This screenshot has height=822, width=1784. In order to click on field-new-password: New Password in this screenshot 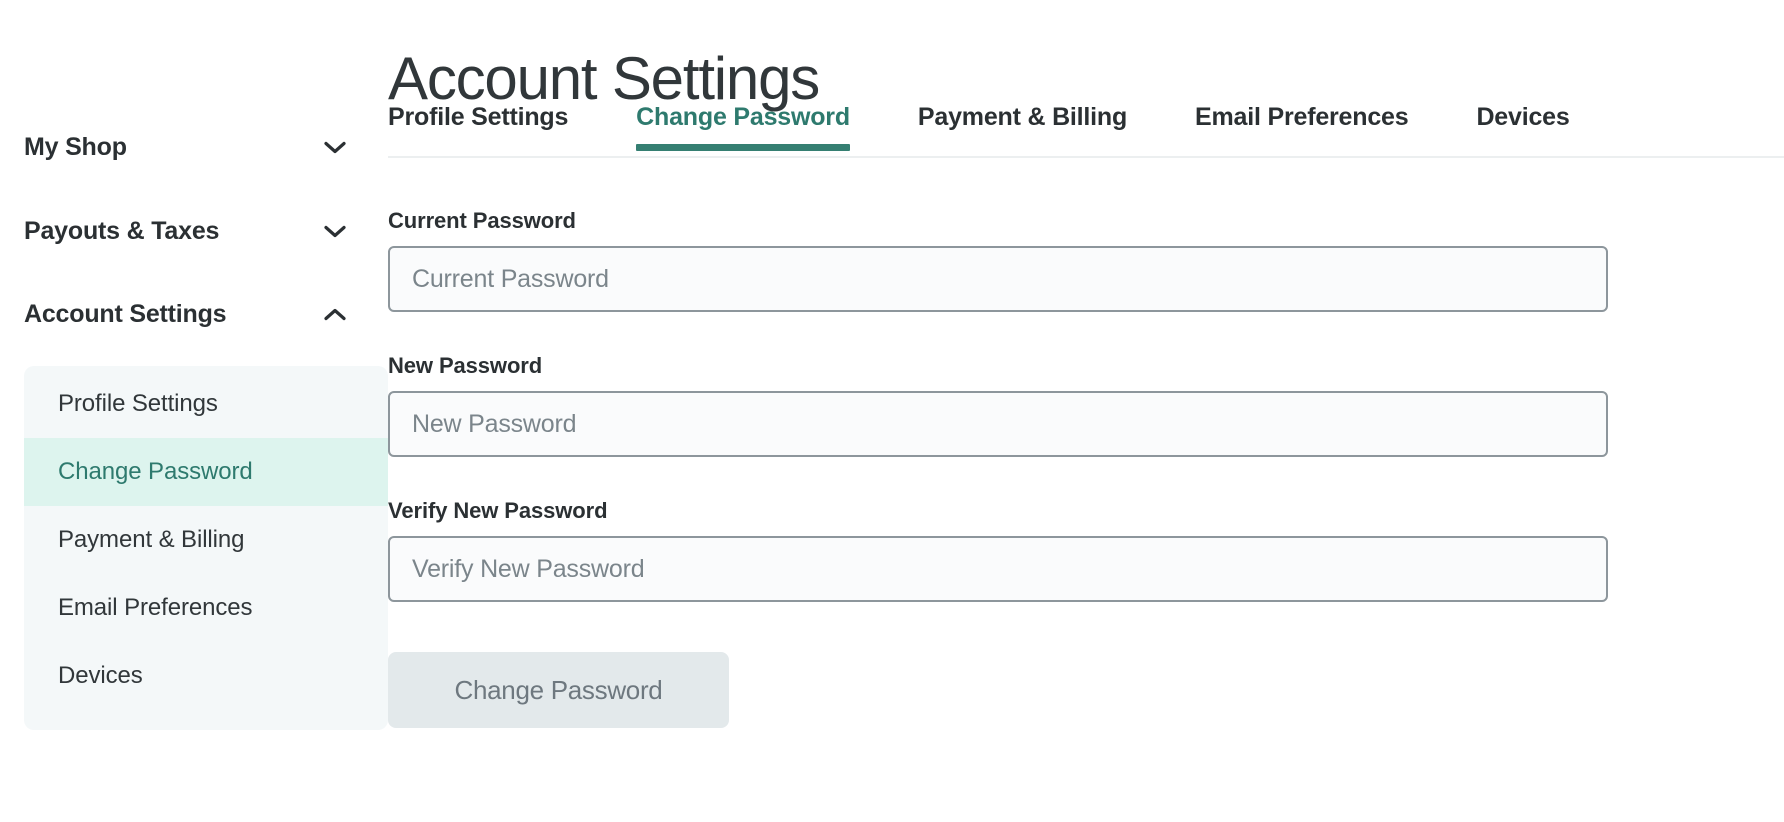, I will do `click(1003, 406)`.